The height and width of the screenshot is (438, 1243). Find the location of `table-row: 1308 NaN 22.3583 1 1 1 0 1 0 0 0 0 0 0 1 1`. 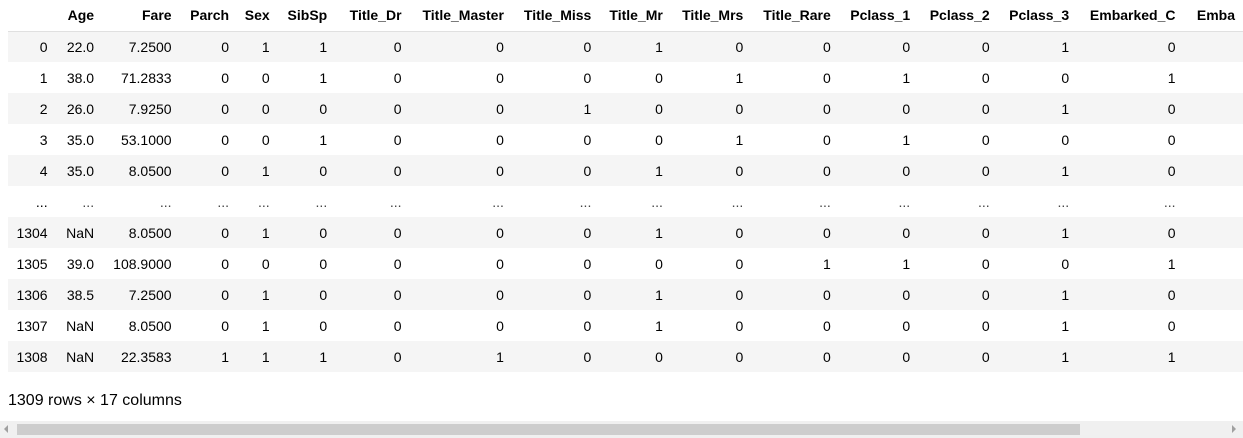

table-row: 1308 NaN 22.3583 1 1 1 0 1 0 0 0 0 0 0 1 1 is located at coordinates (625, 356).